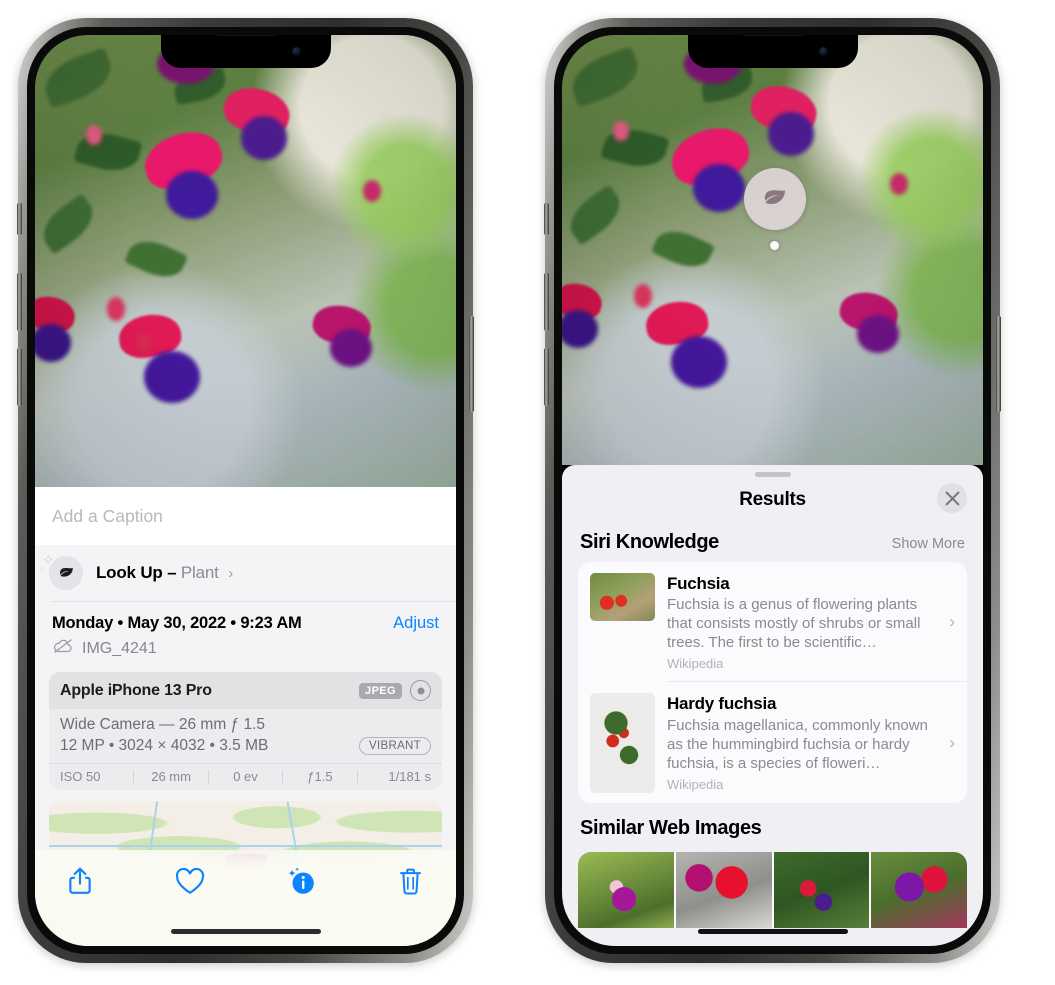  What do you see at coordinates (163, 724) in the screenshot?
I see `lens-line: Wide Camera — 26 mm ƒ 1.5` at bounding box center [163, 724].